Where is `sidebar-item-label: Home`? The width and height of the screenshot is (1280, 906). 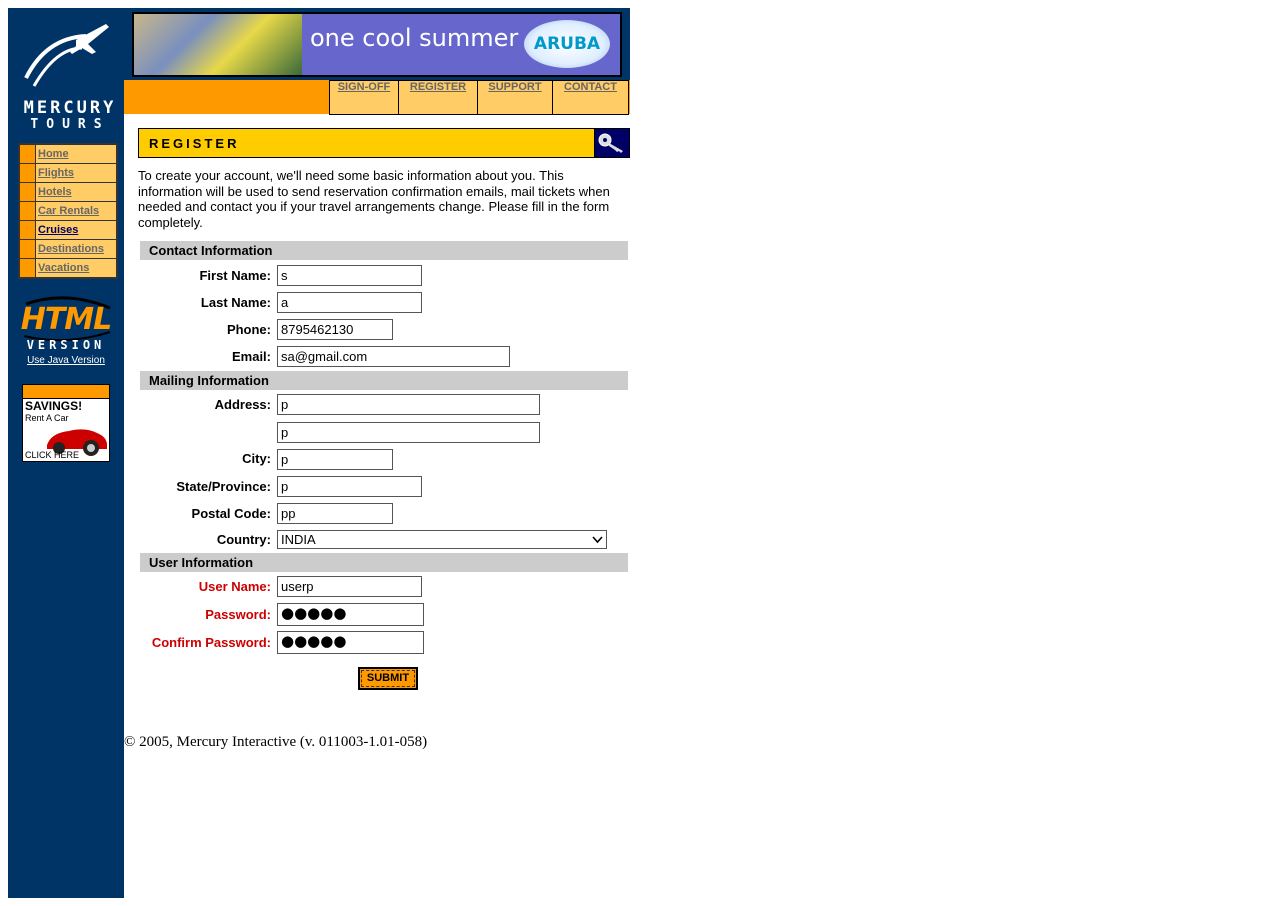 sidebar-item-label: Home is located at coordinates (76, 154).